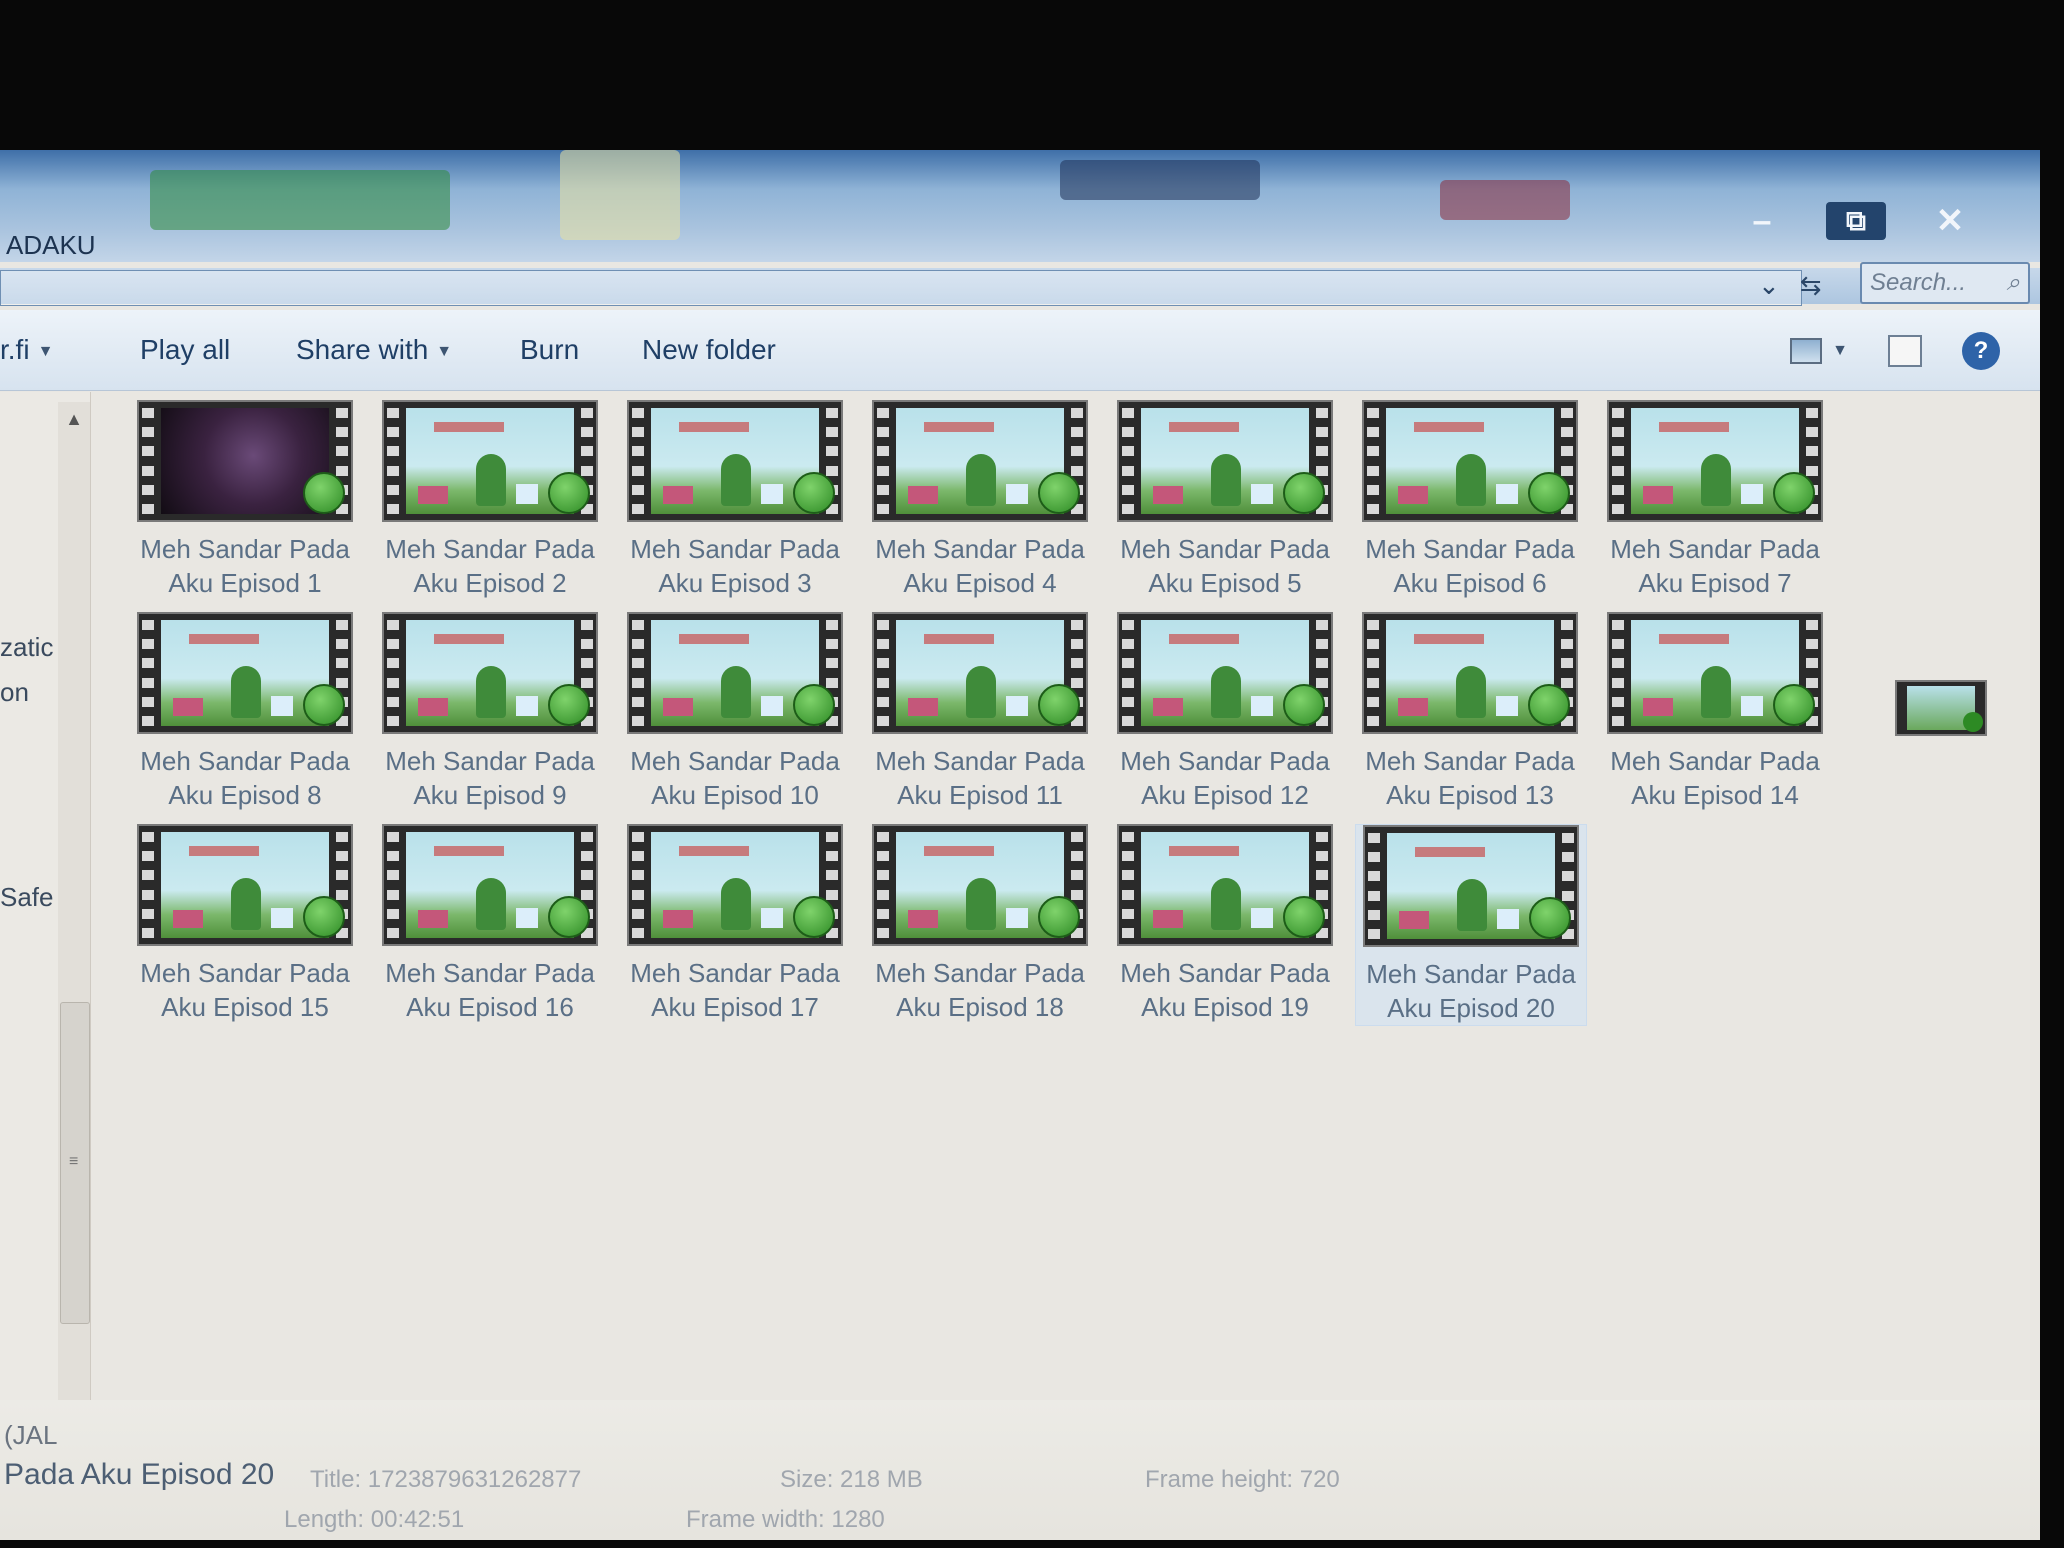  I want to click on video-file-item: Meh Sandar Pada Aku Episod 17, so click(735, 924).